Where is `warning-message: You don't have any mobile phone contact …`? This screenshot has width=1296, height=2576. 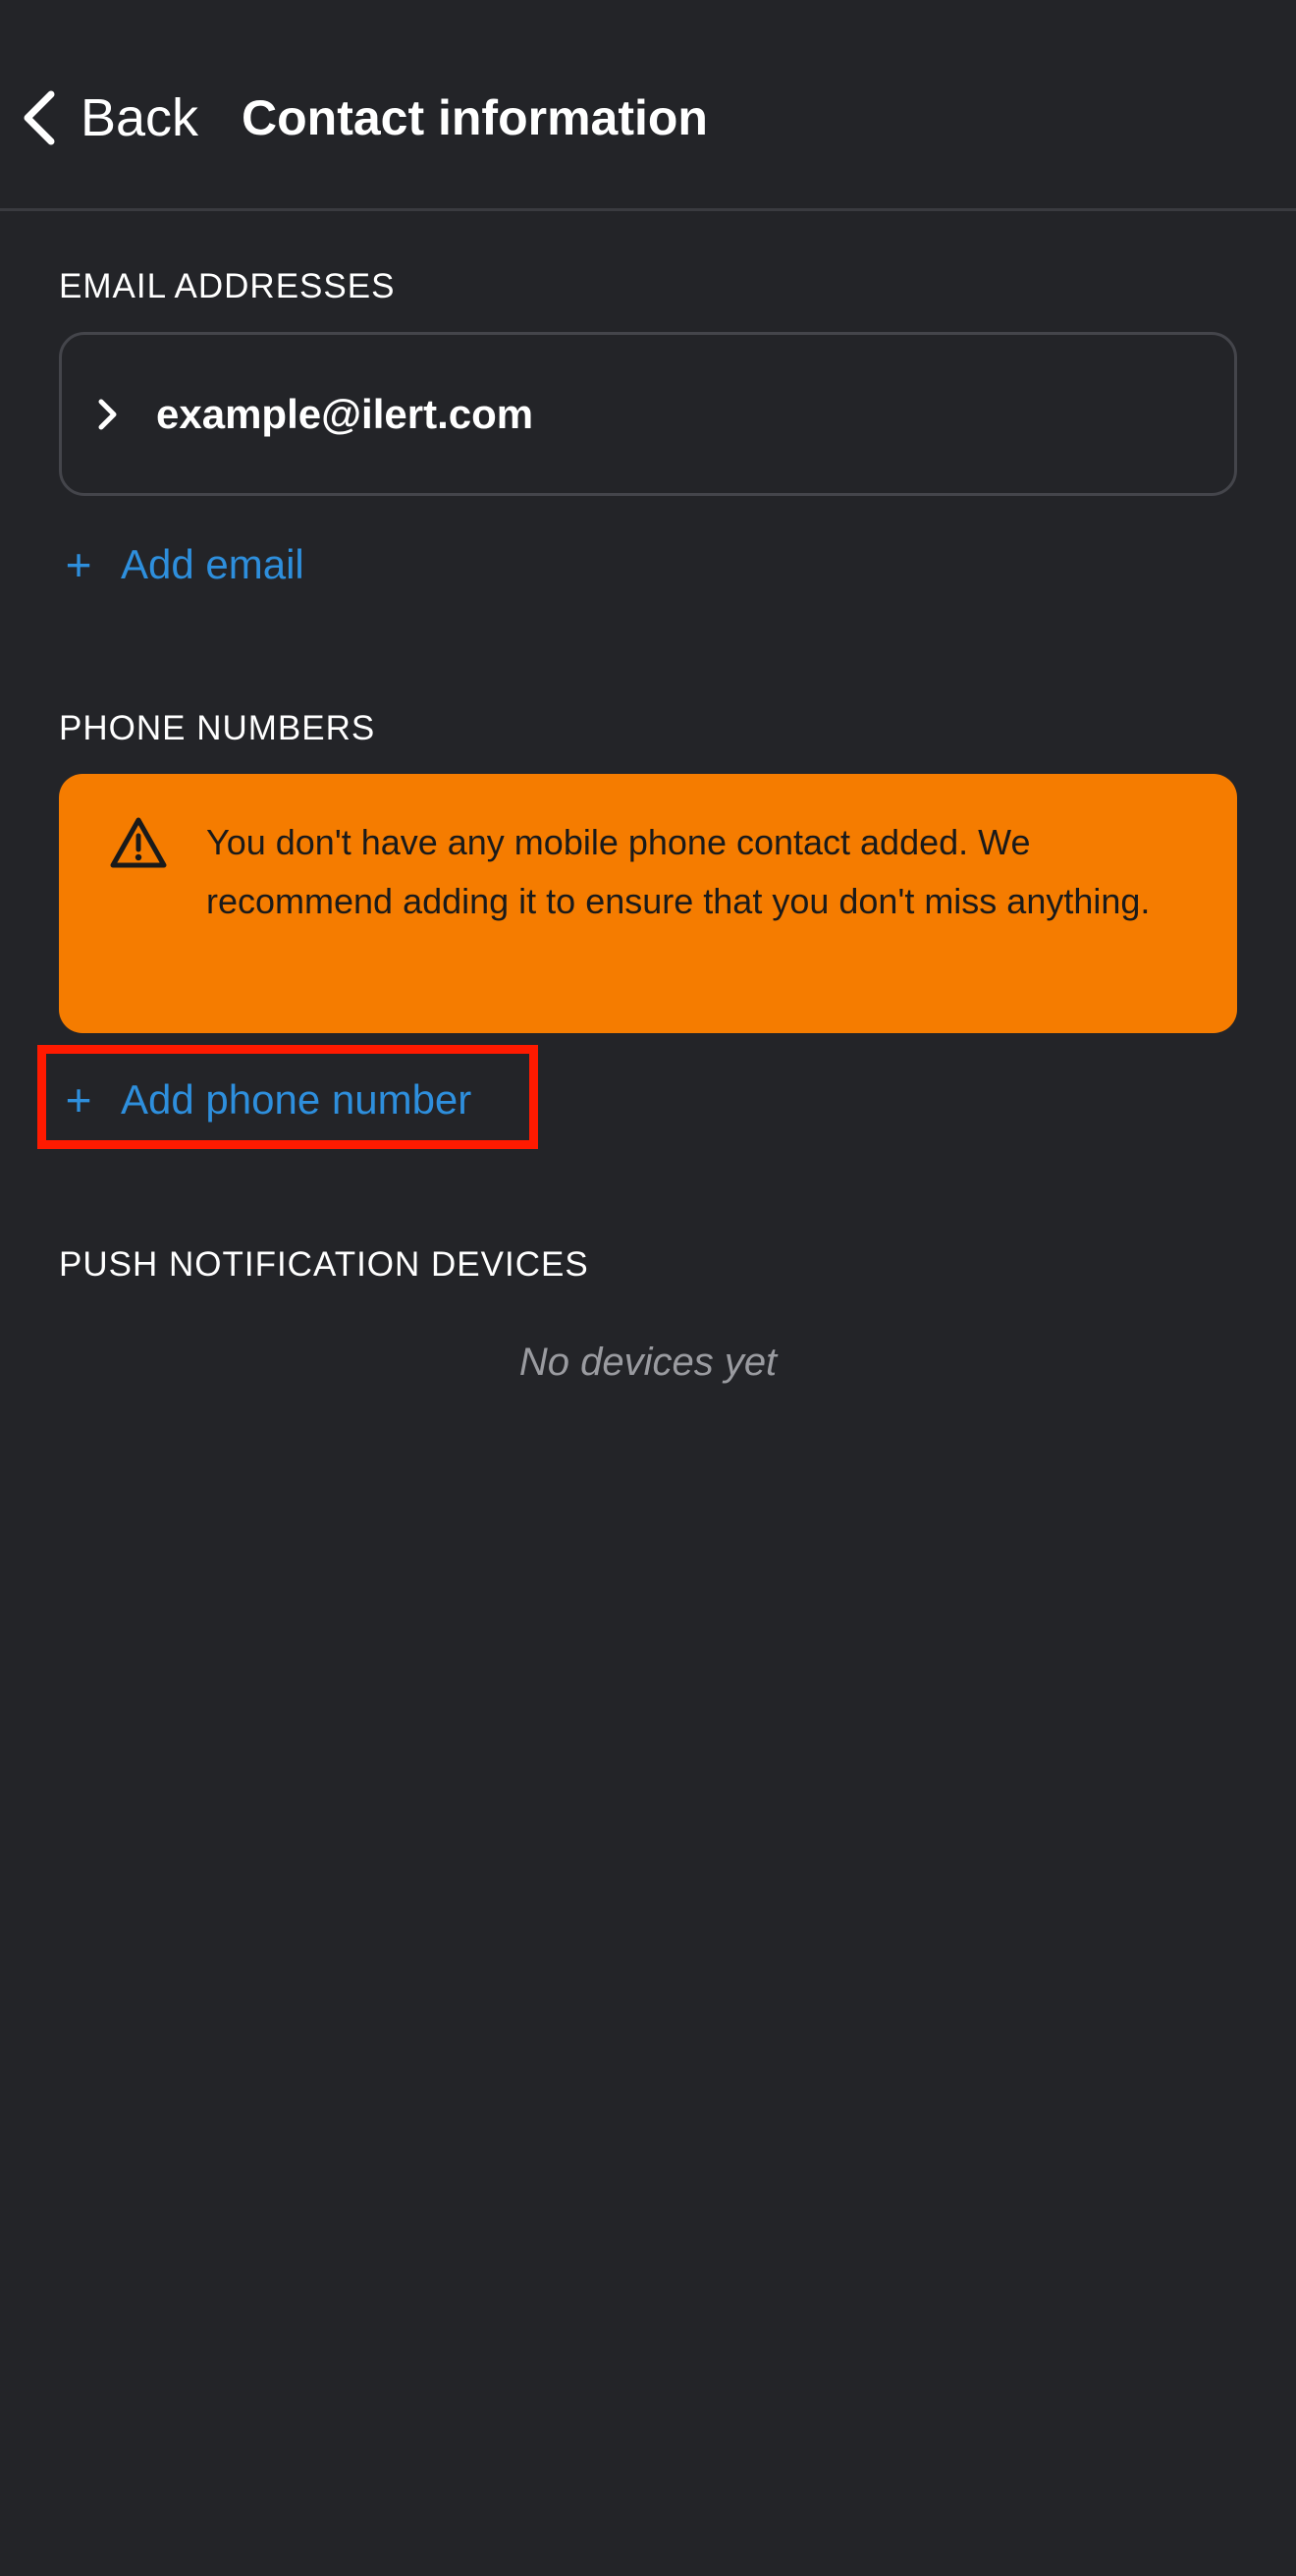
warning-message: You don't have any mobile phone contact … is located at coordinates (679, 872).